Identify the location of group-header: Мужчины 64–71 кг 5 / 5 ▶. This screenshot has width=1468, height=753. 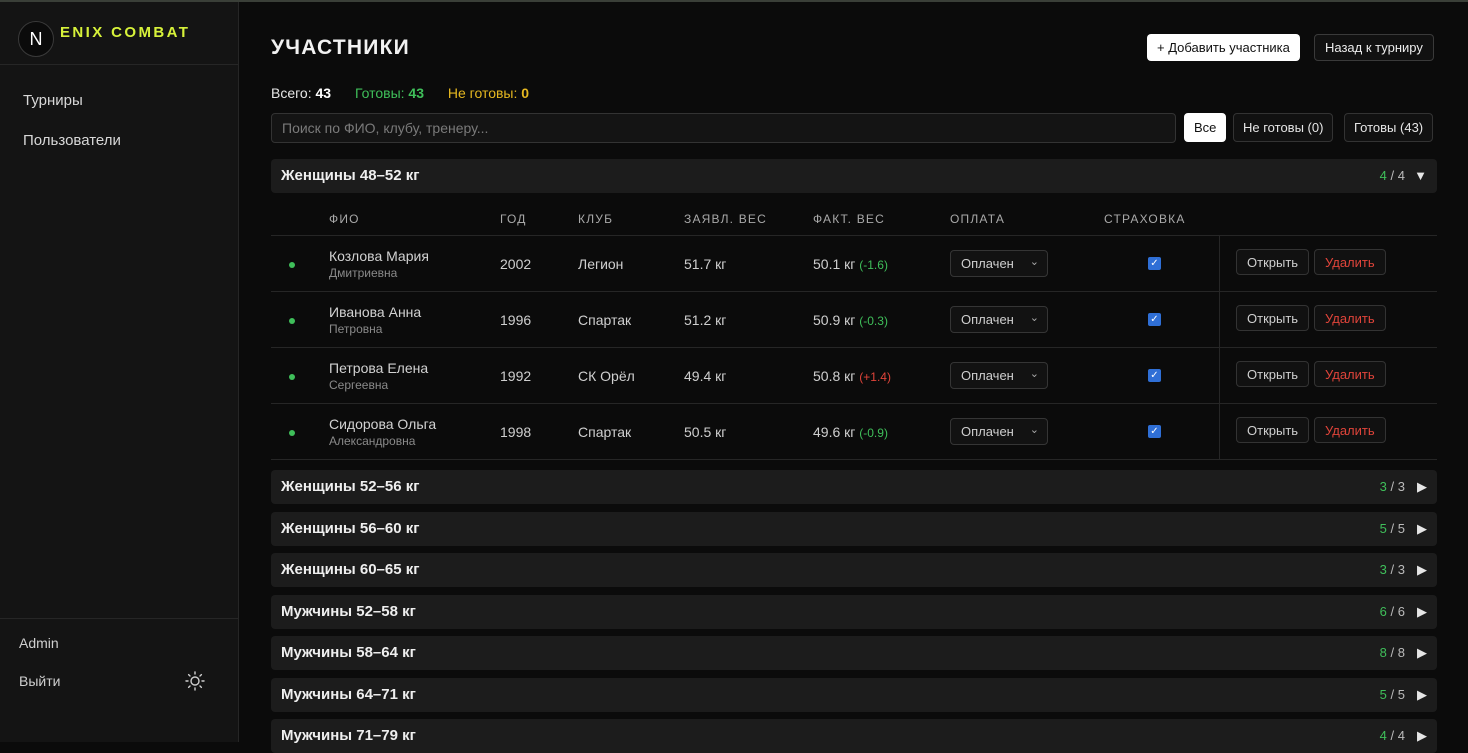
(854, 695).